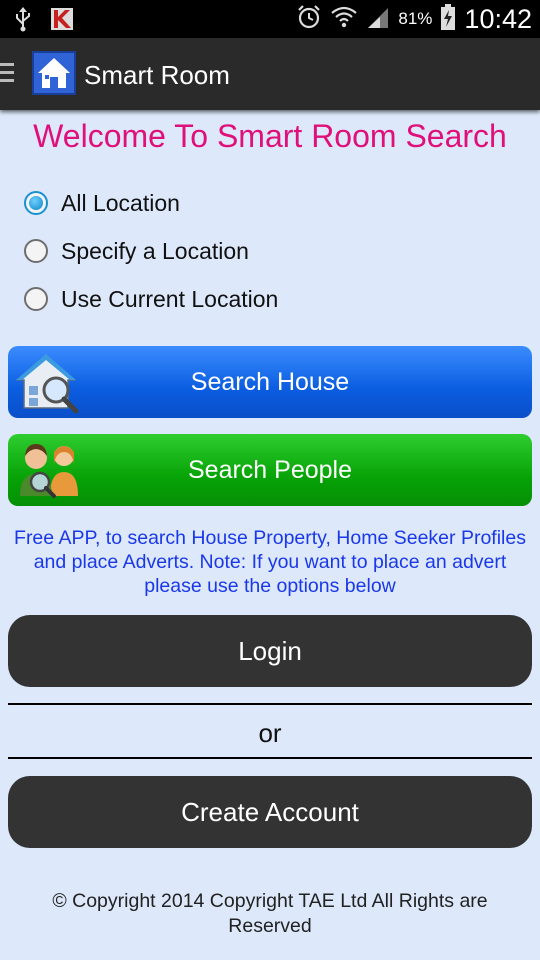 Image resolution: width=540 pixels, height=960 pixels. What do you see at coordinates (270, 136) in the screenshot?
I see `welcome-heading: Welcome To Smart Room Search` at bounding box center [270, 136].